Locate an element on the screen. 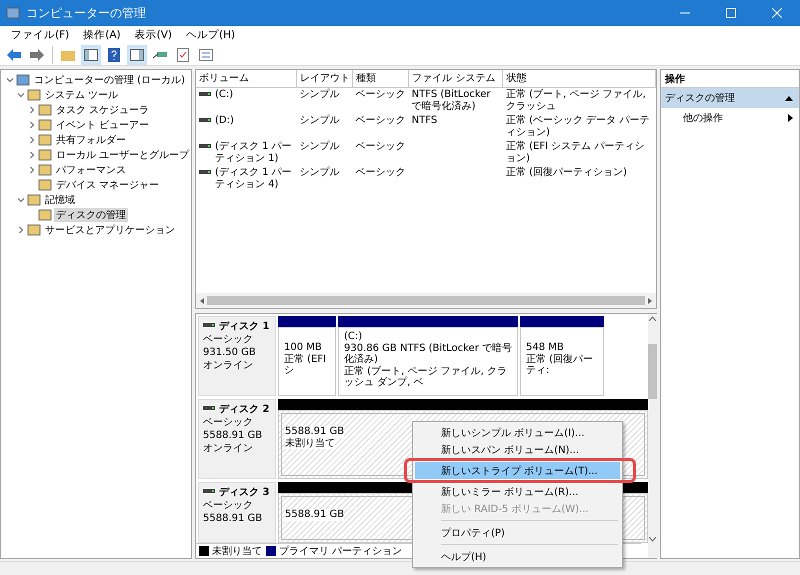 Image resolution: width=800 pixels, height=575 pixels. minimize-icon is located at coordinates (685, 13).